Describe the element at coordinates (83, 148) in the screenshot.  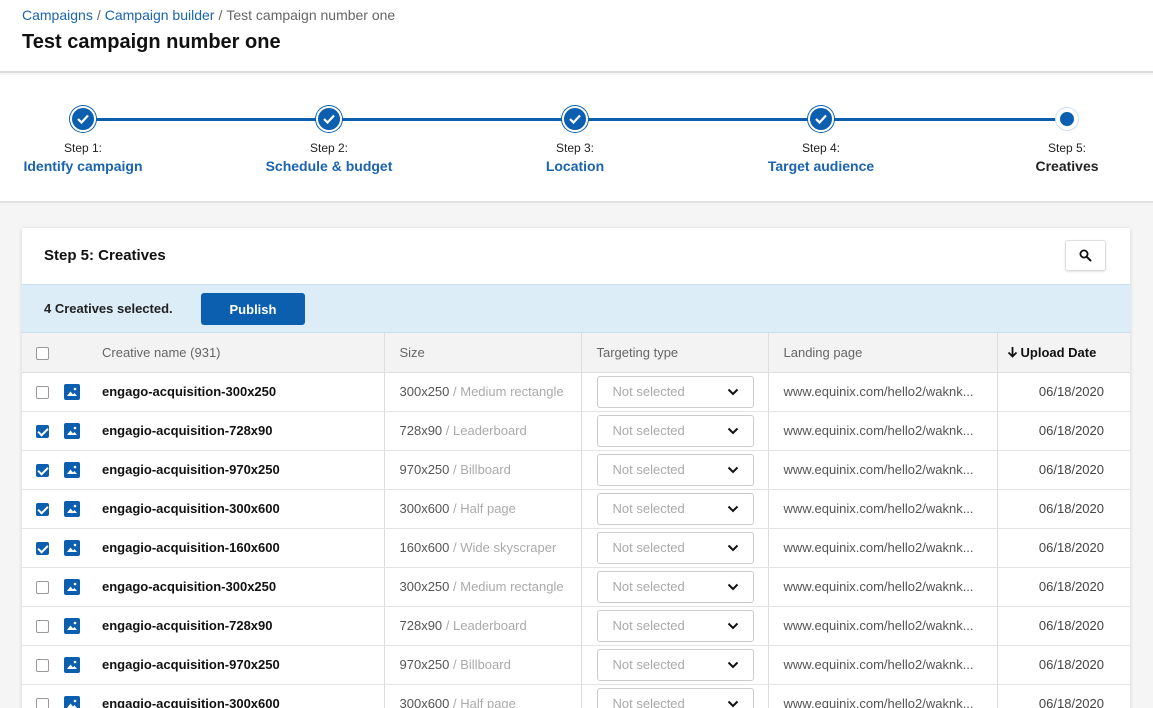
I see `step-number: Step 1:` at that location.